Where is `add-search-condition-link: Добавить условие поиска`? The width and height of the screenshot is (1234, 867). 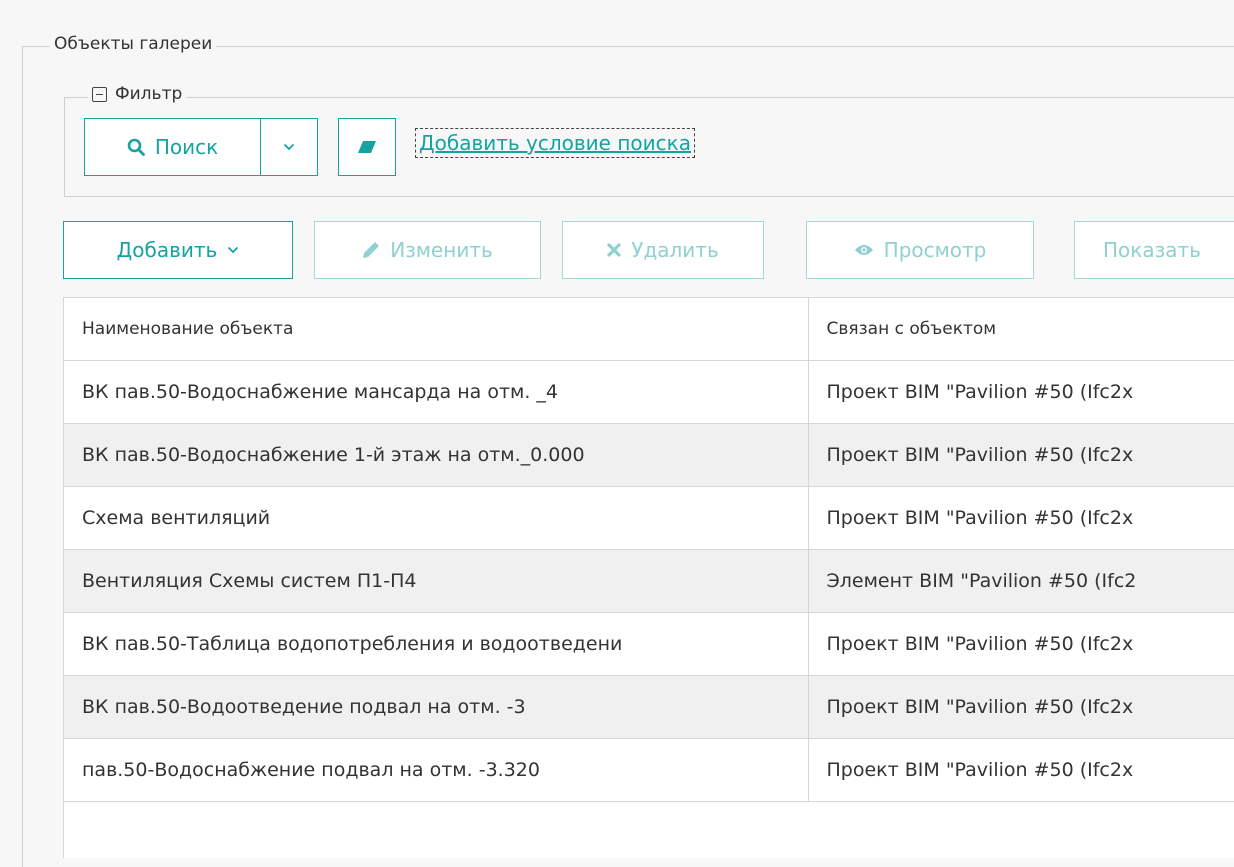 add-search-condition-link: Добавить условие поиска is located at coordinates (555, 143).